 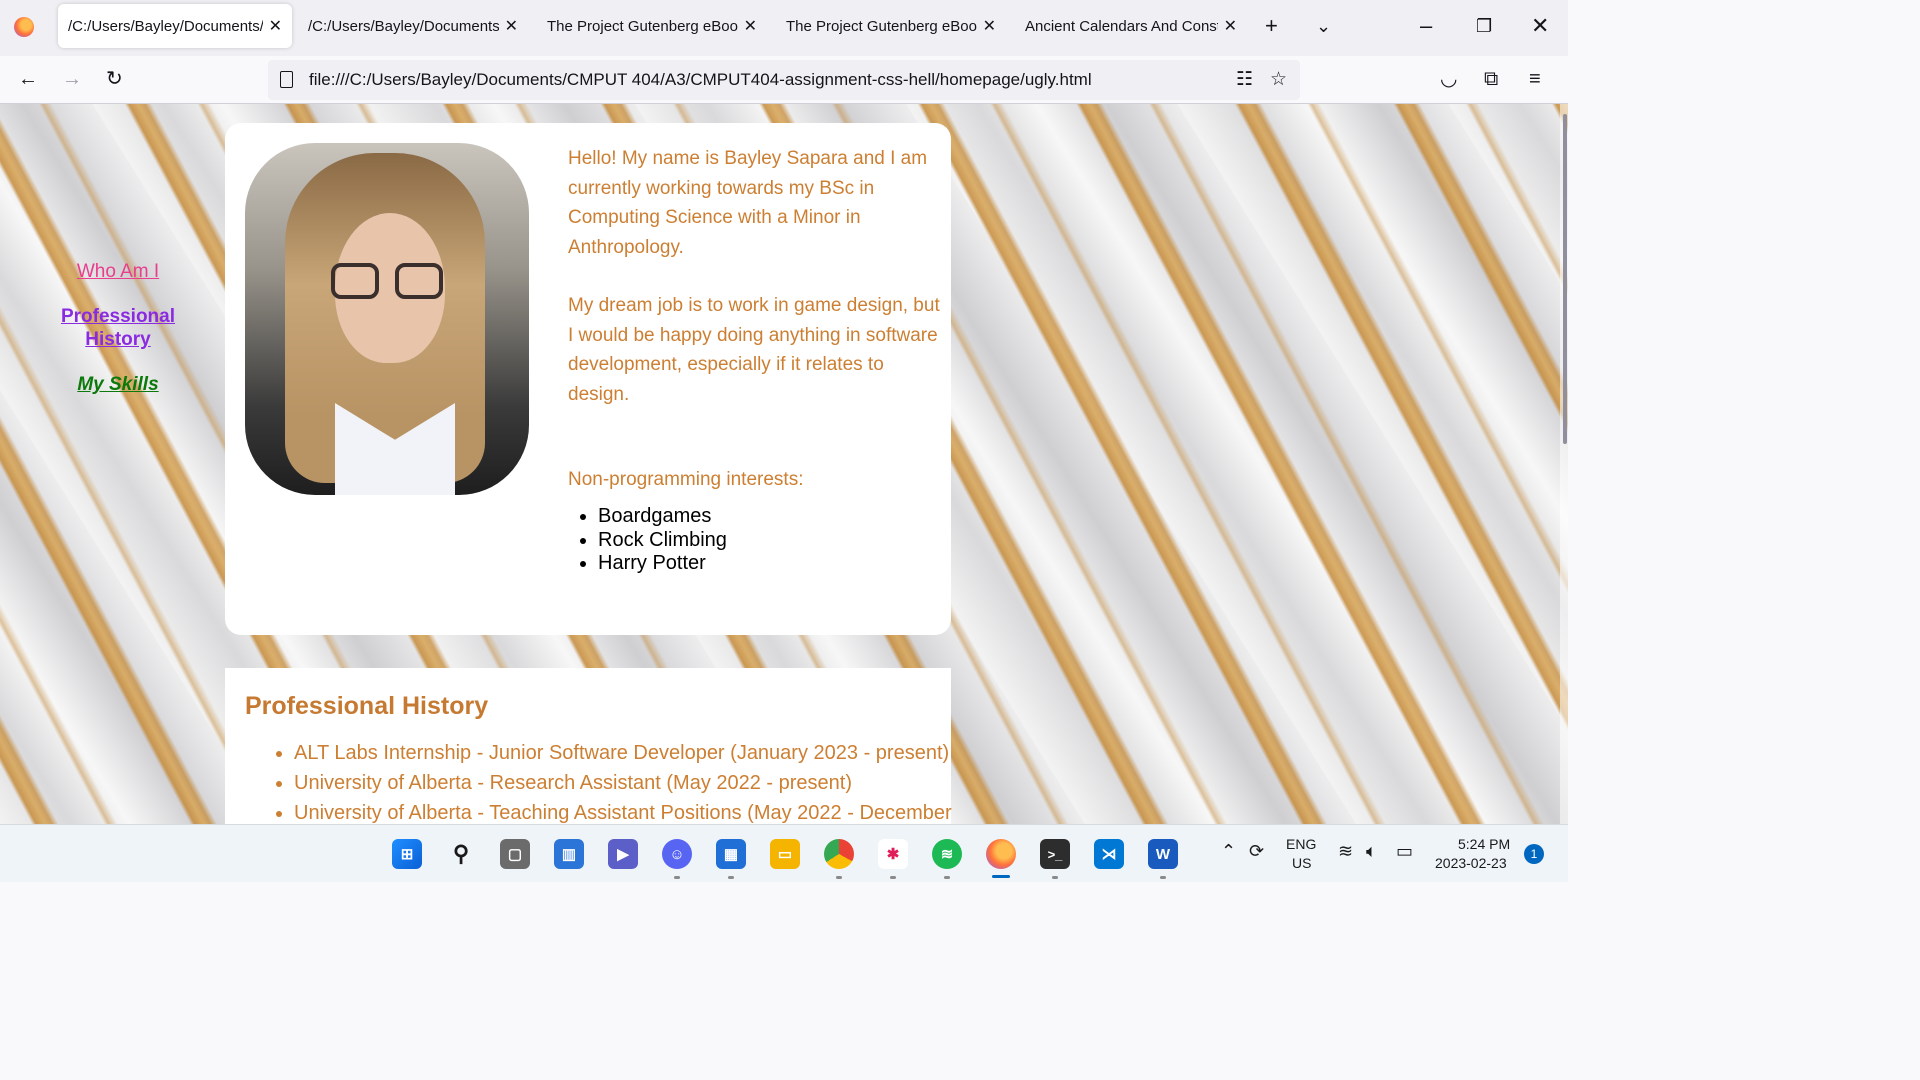 What do you see at coordinates (1001, 876) in the screenshot?
I see `active-app-indicator` at bounding box center [1001, 876].